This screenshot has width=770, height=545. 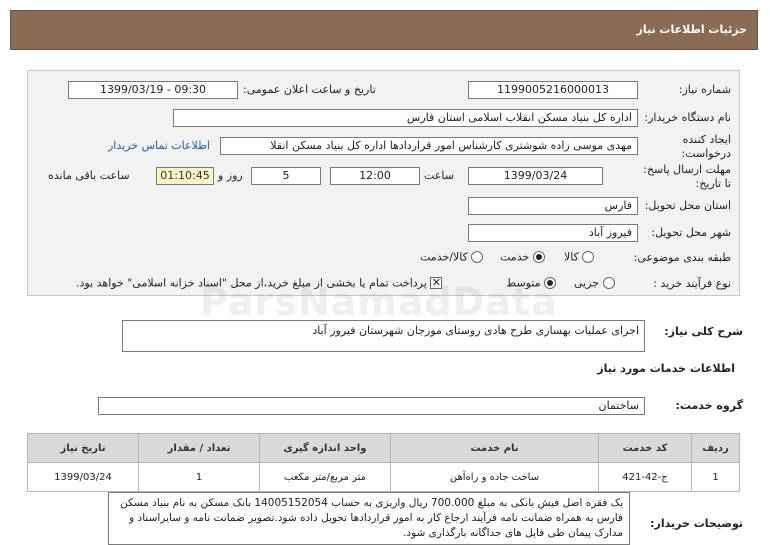 I want to click on remaining-time-label: ساعت باقی مانده, so click(x=89, y=175).